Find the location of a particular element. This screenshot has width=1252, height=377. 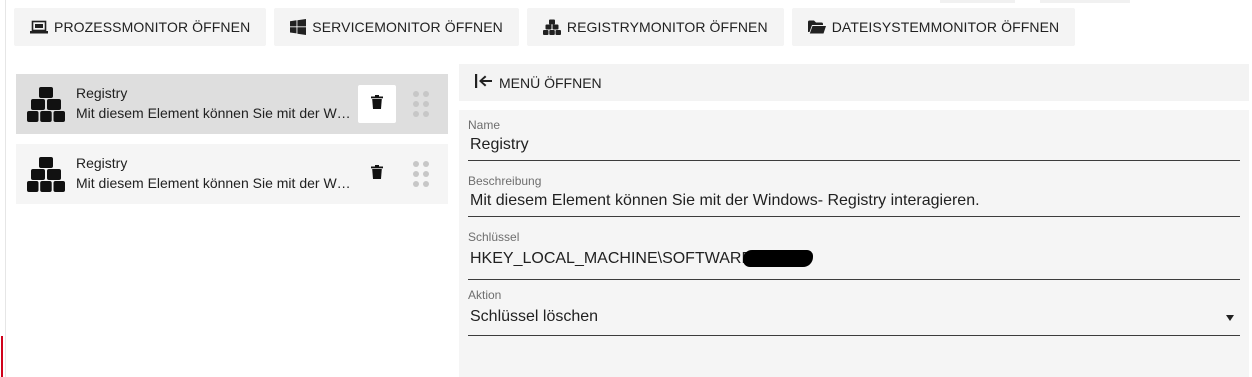

open-filesystem-monitor-button: DATEISYSTEMMONITOR ÖFFNEN is located at coordinates (933, 27).